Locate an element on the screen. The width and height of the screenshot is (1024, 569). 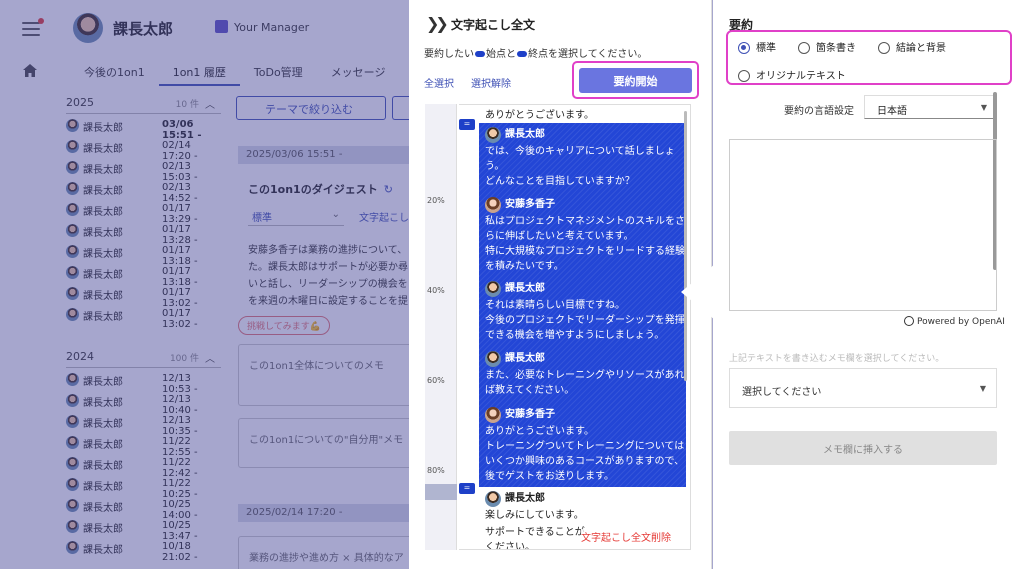
transcript-message: 課長太郎楽しみにしています。 is located at coordinates (585, 507).